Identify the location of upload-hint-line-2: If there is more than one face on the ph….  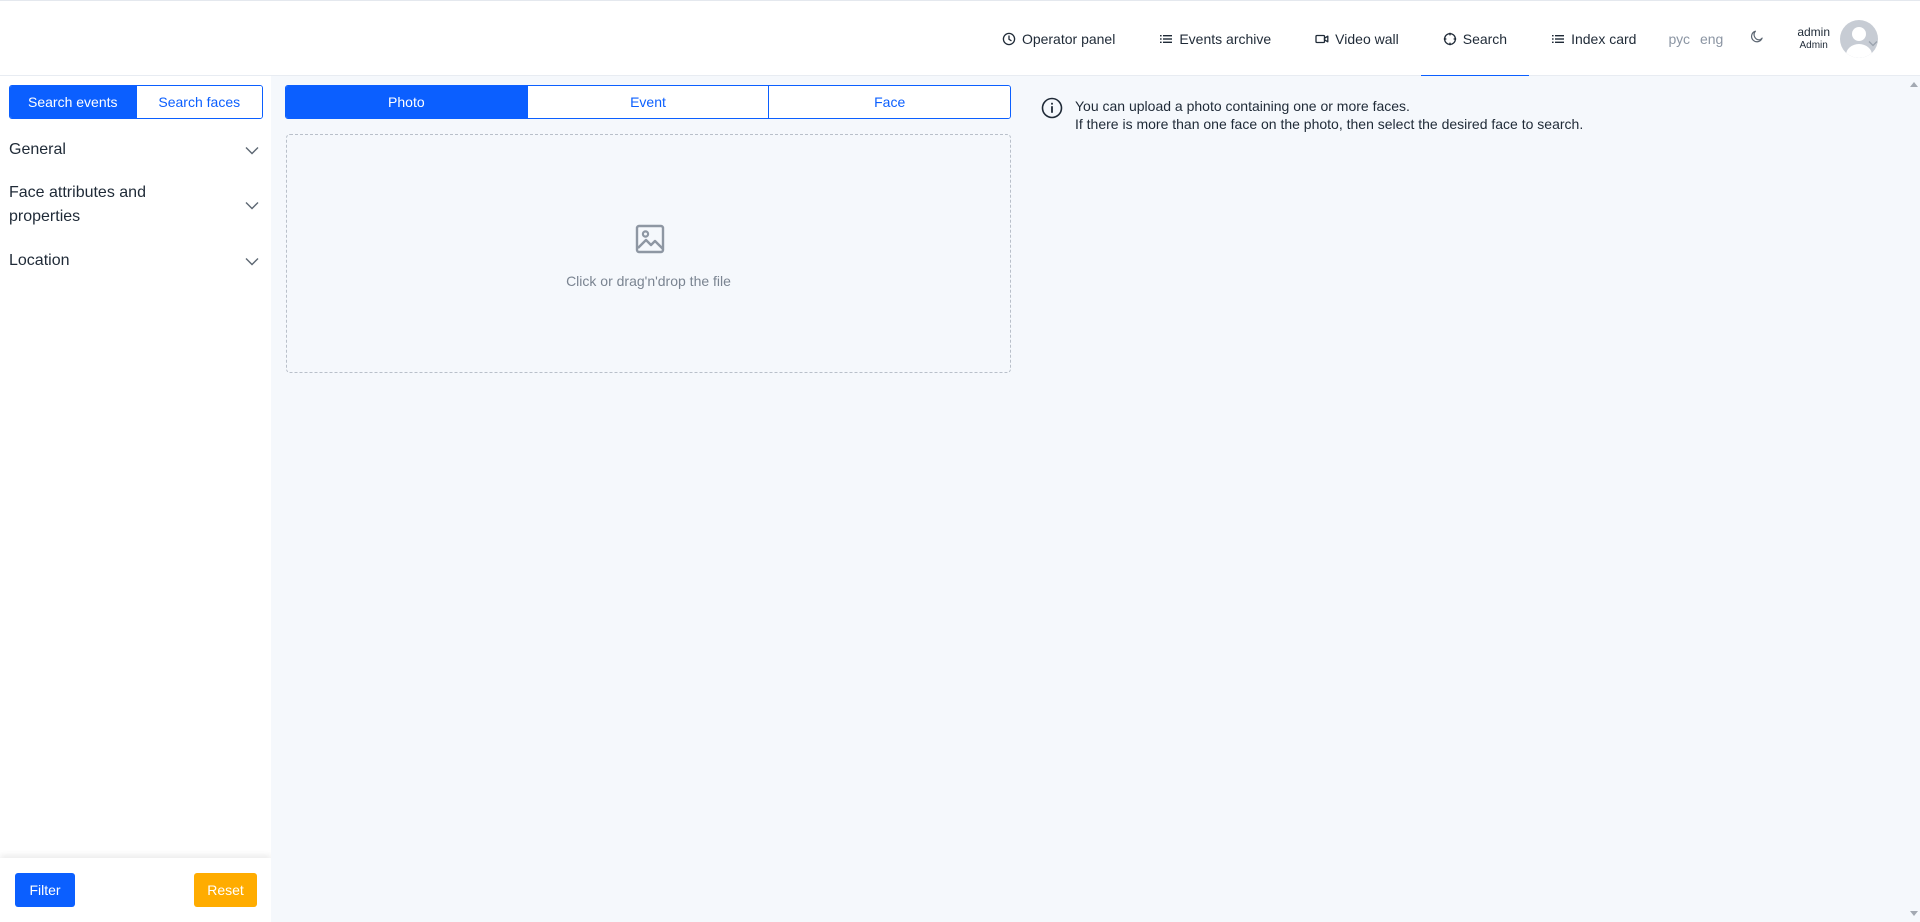
(1329, 124).